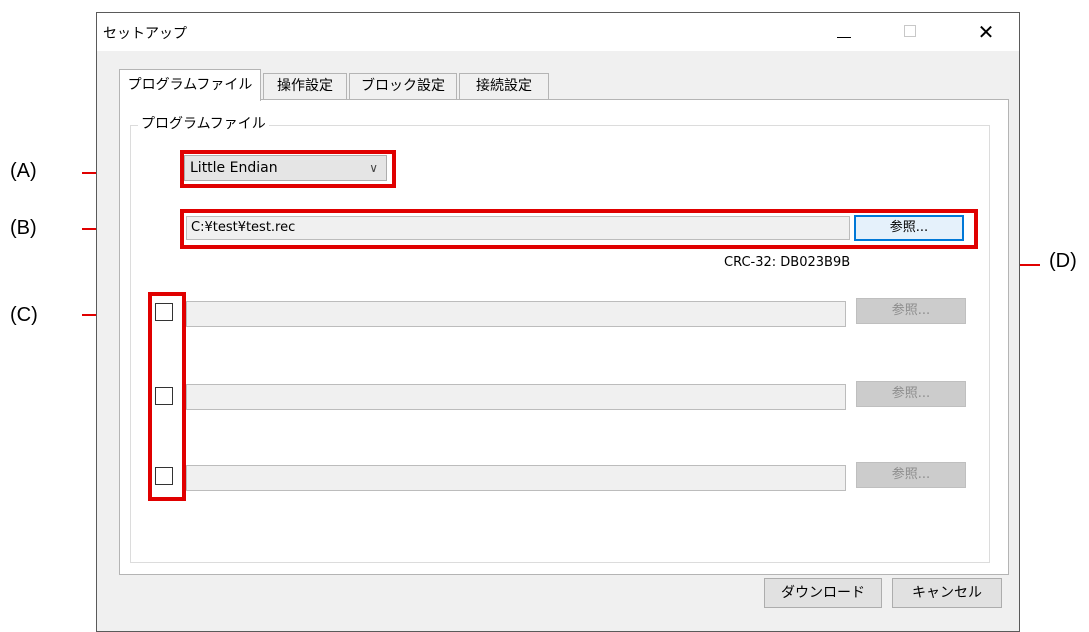  What do you see at coordinates (234, 168) in the screenshot?
I see `endian-select-value: Little Endian` at bounding box center [234, 168].